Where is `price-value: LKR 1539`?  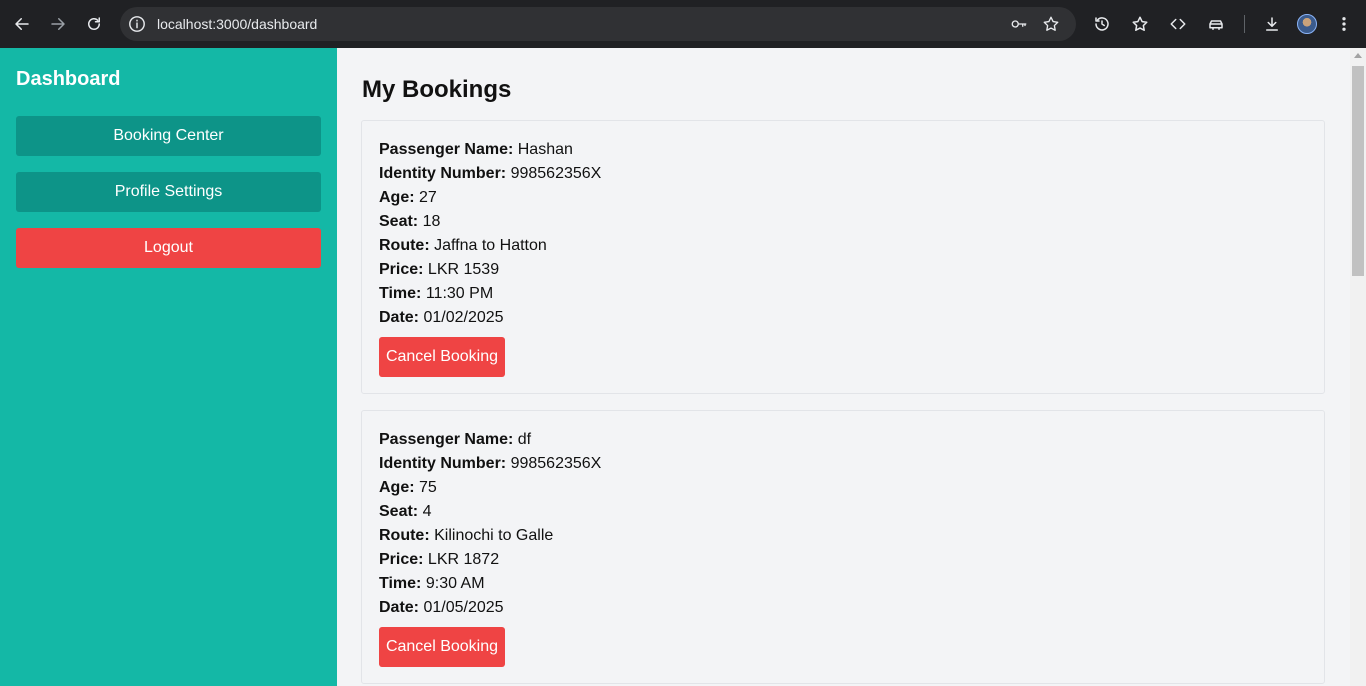 price-value: LKR 1539 is located at coordinates (463, 269).